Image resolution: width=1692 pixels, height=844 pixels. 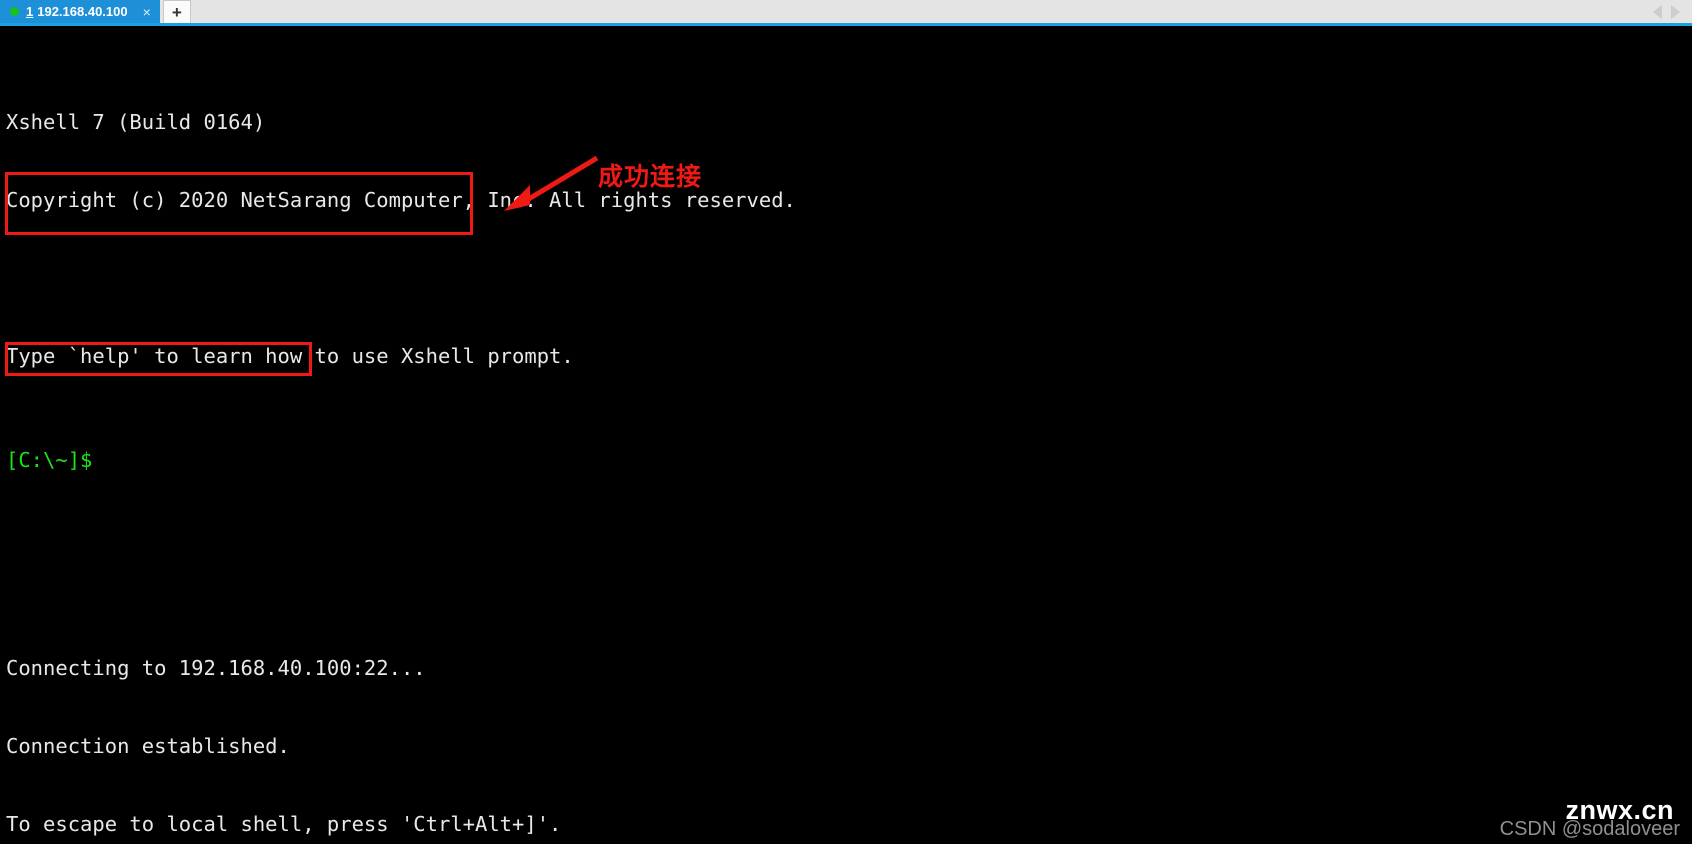 I want to click on tab-session-1: 1 192.168.40.100 ×, so click(x=80, y=11).